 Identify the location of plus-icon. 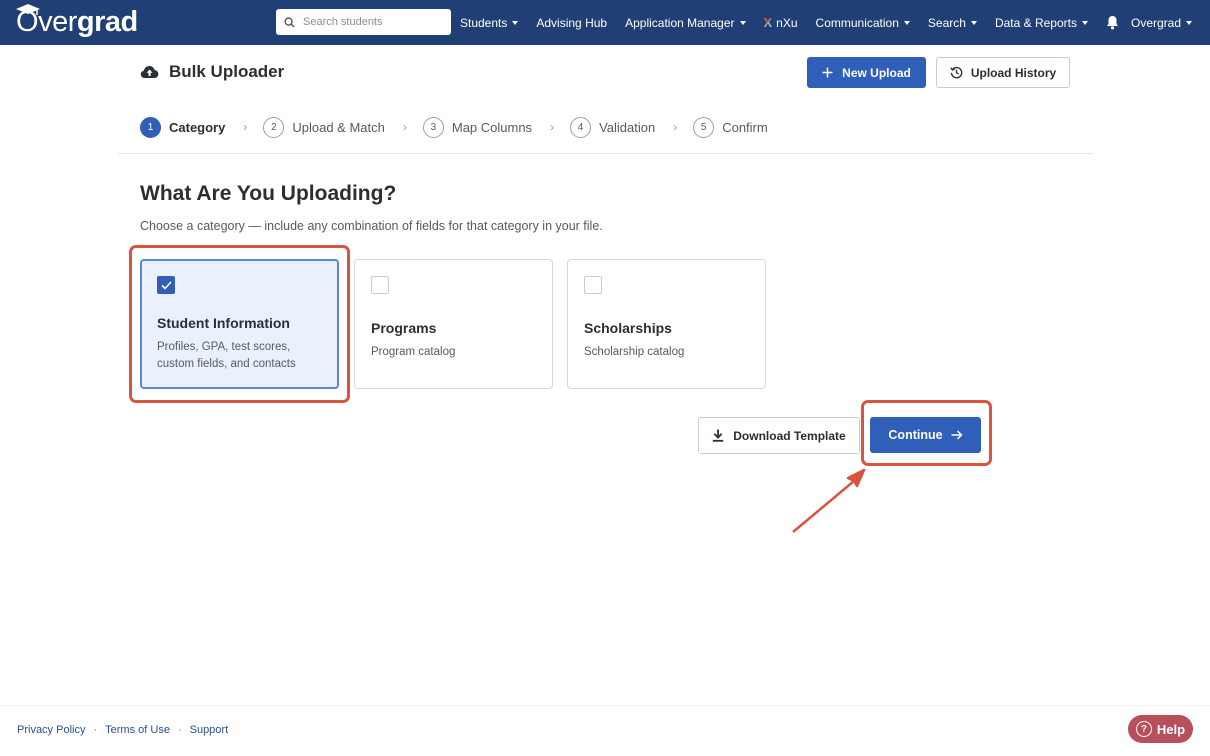
(827, 72).